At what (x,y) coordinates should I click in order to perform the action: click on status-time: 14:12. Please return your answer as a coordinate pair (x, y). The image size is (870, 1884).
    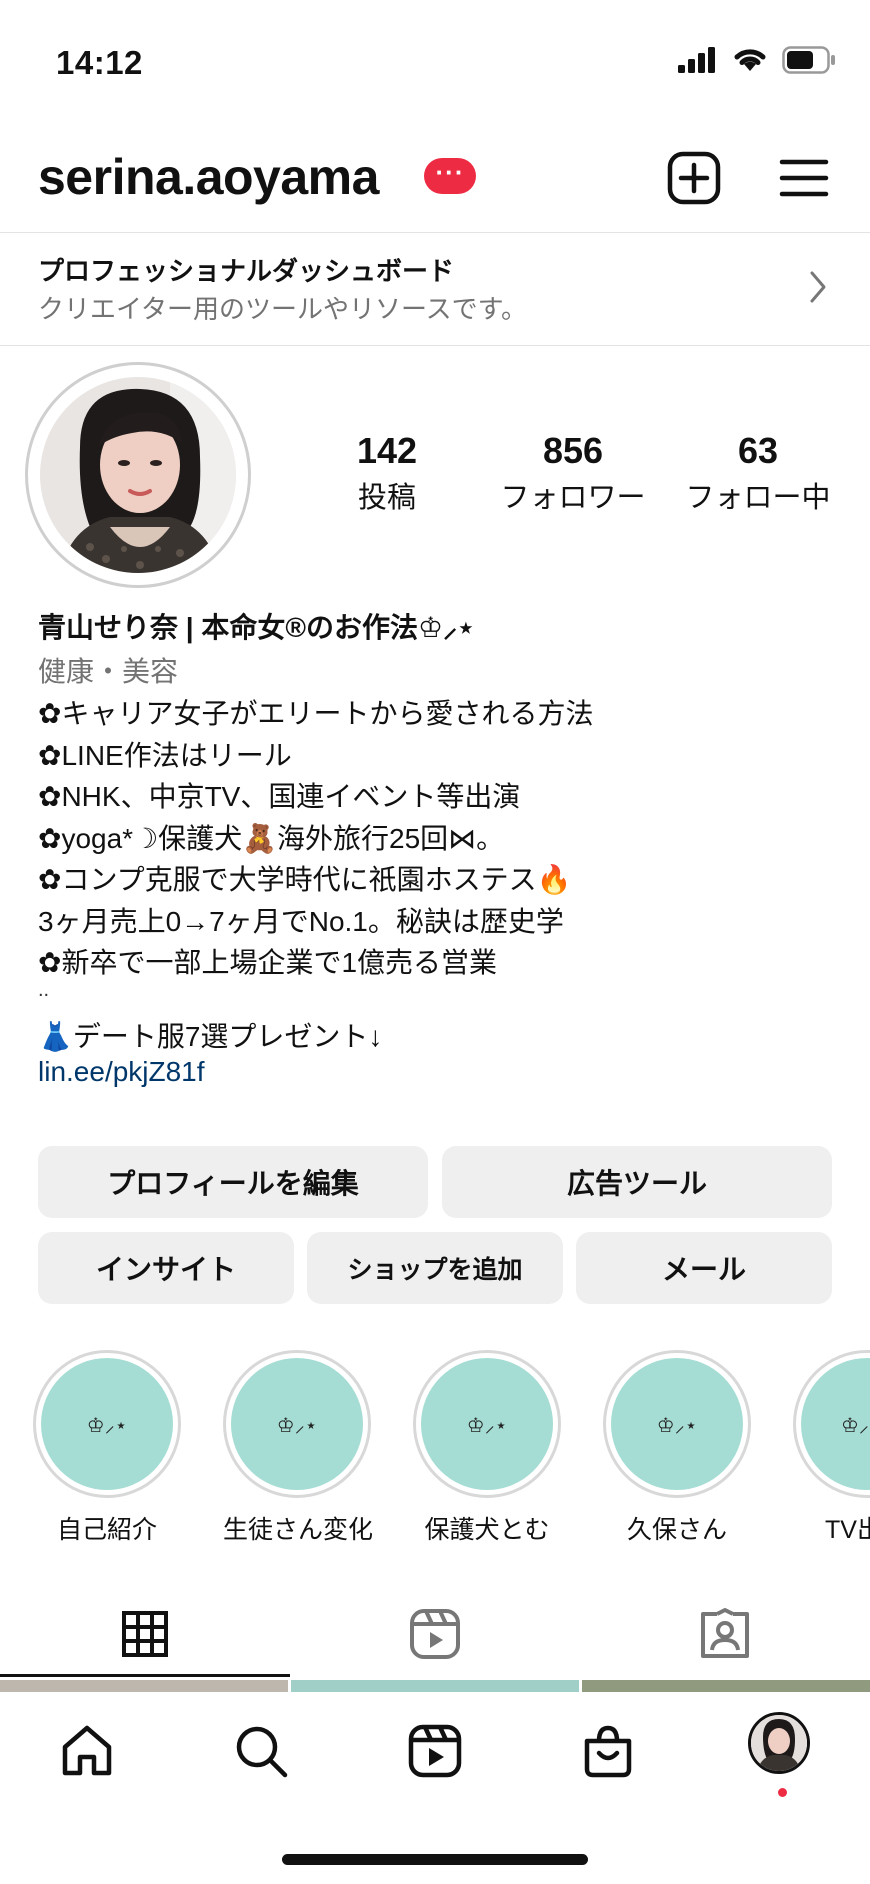
    Looking at the image, I should click on (99, 62).